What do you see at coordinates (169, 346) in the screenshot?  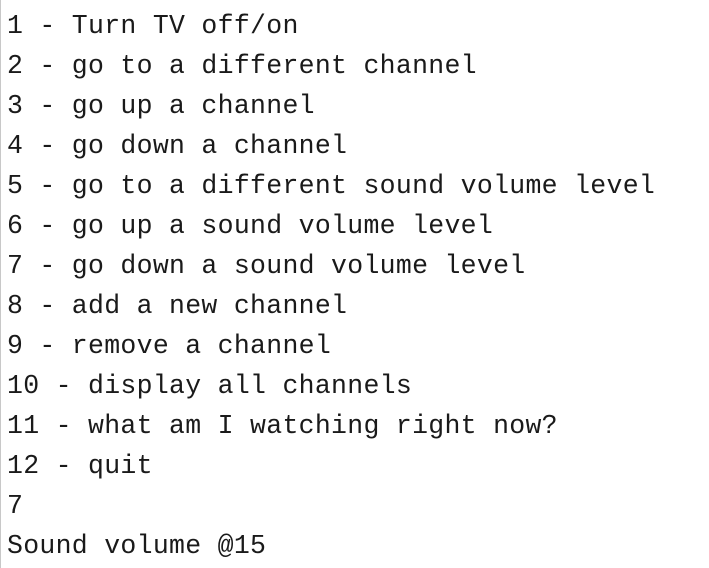 I see `menu-option-9: 9 - remove a channel` at bounding box center [169, 346].